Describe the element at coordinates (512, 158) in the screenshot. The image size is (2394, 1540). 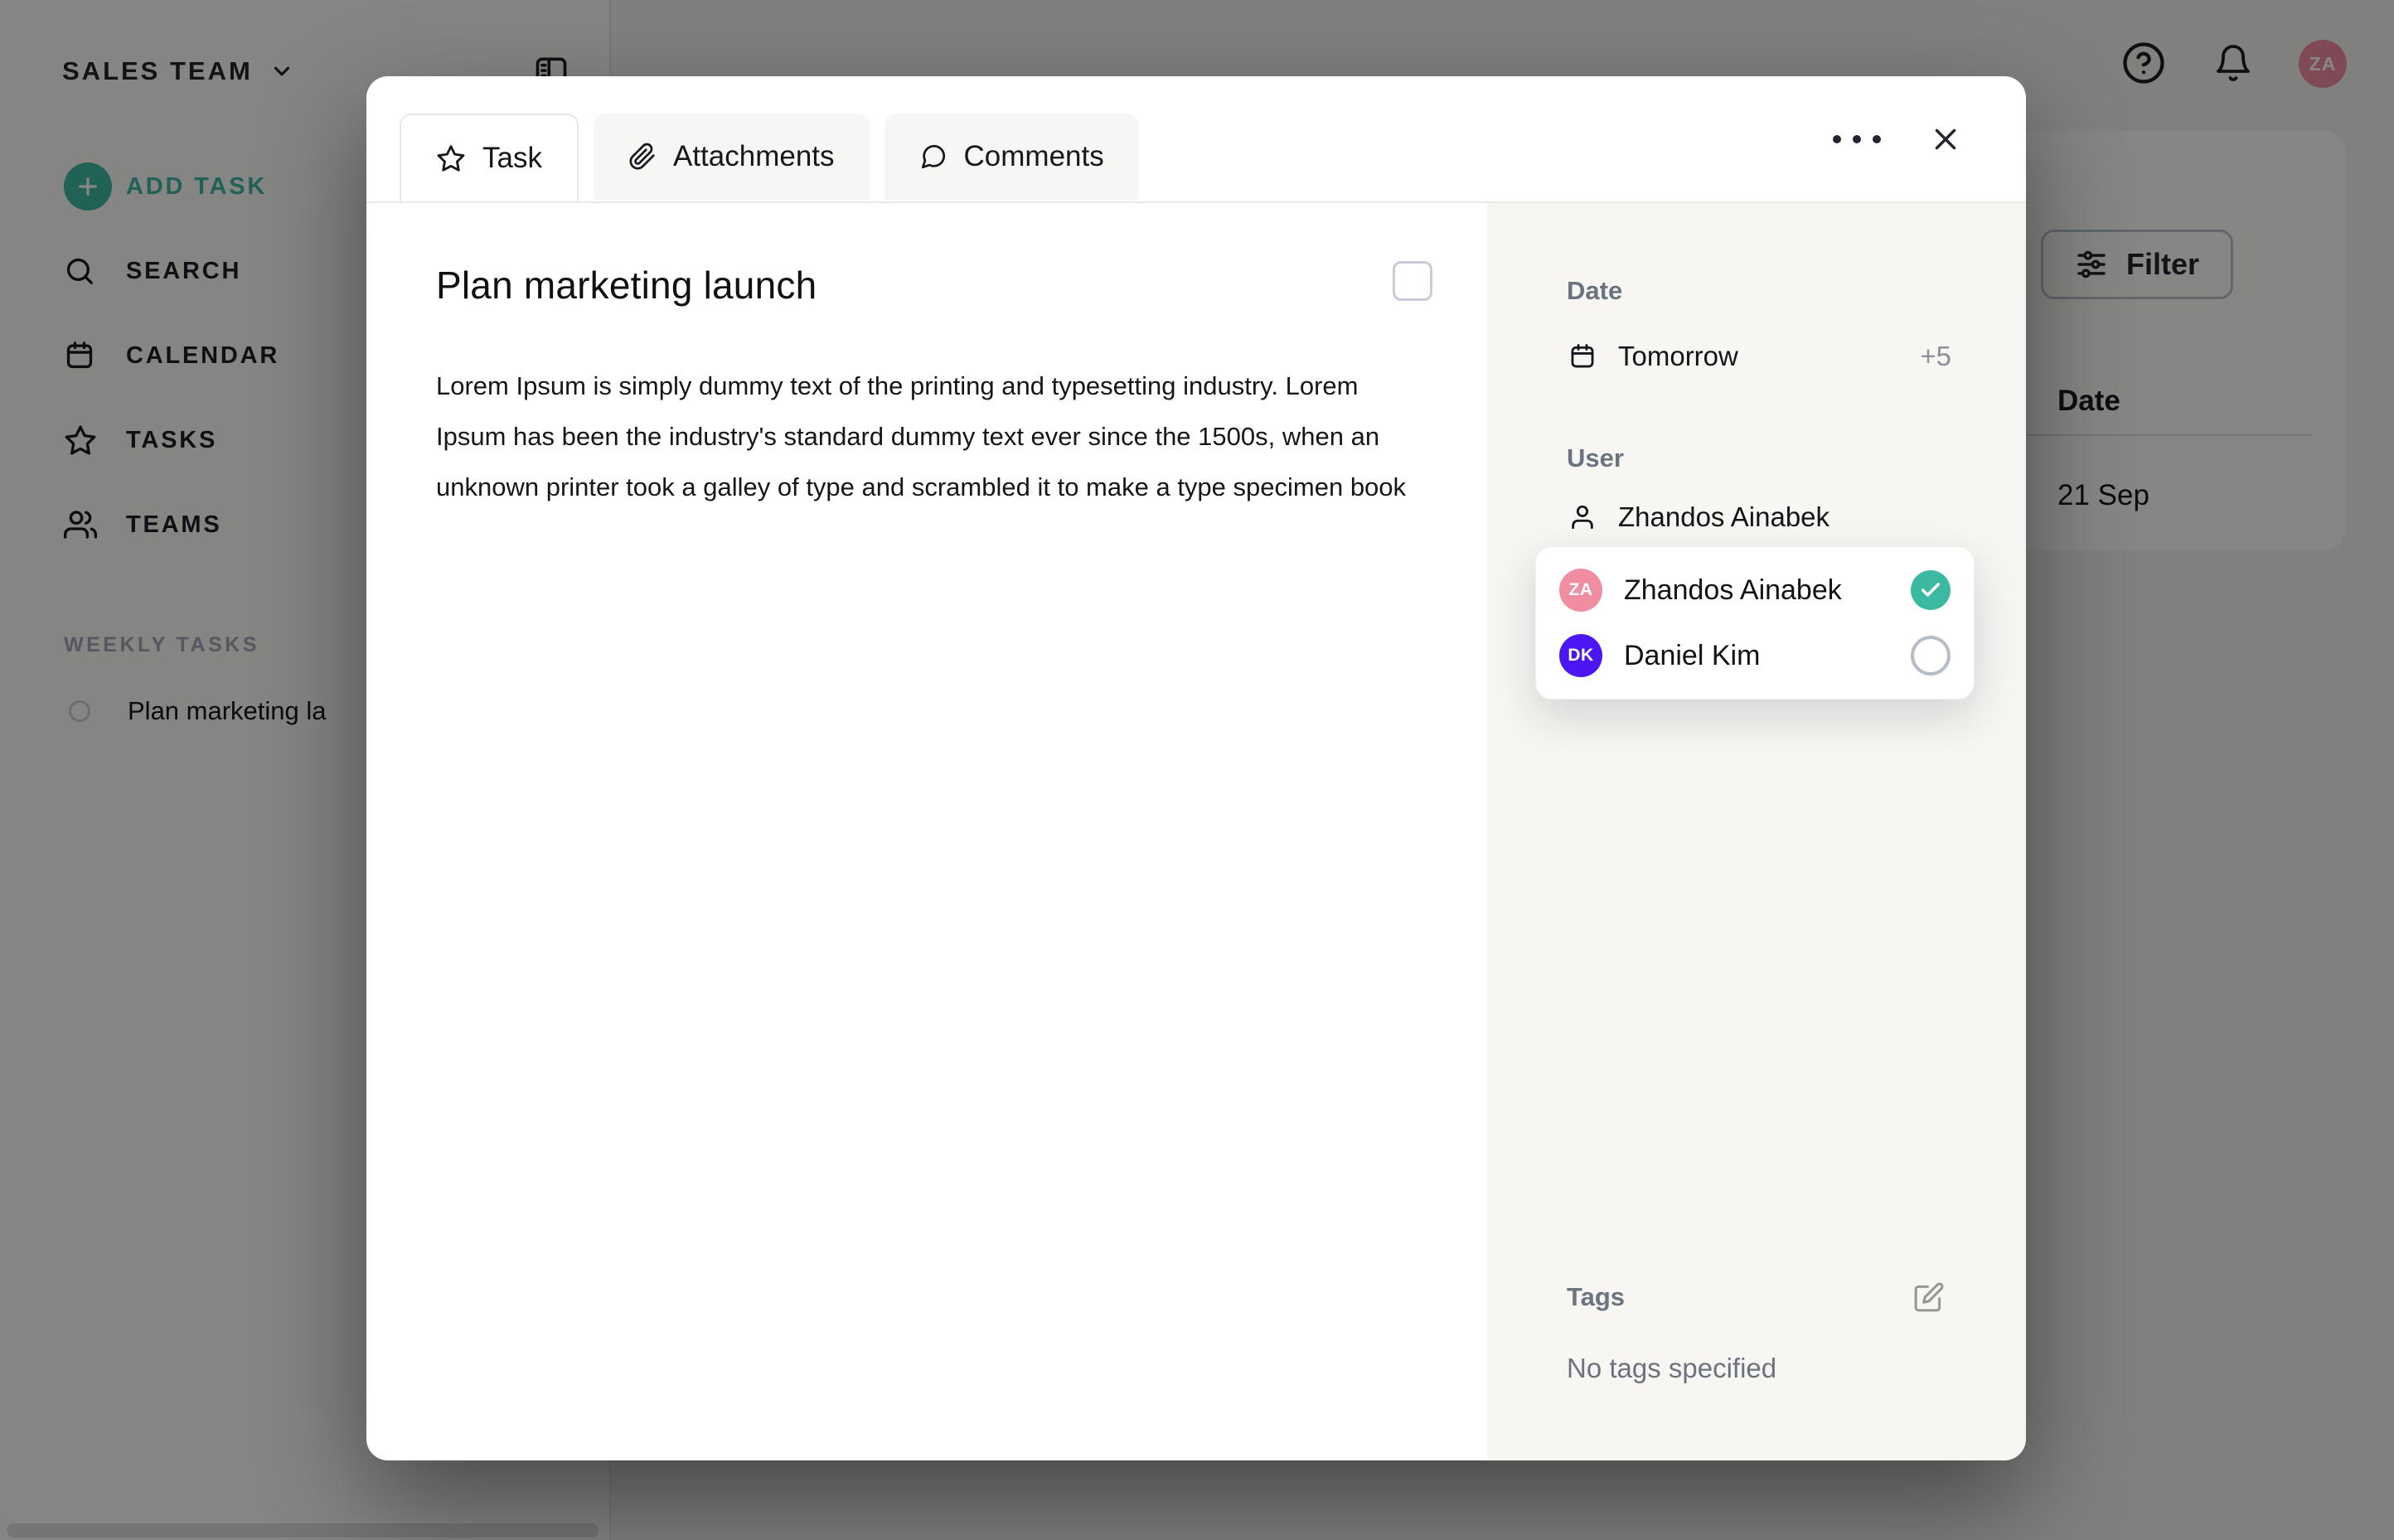
I see `tab-label: Task` at that location.